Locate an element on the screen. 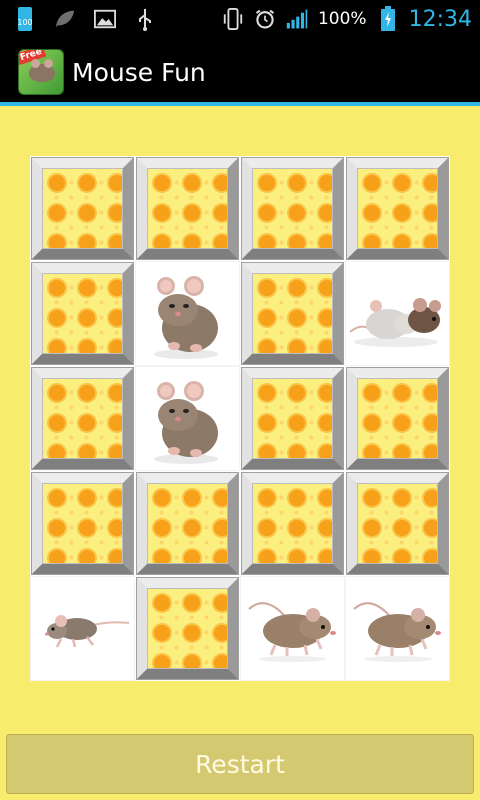 The image size is (480, 800). alarm-icon is located at coordinates (265, 19).